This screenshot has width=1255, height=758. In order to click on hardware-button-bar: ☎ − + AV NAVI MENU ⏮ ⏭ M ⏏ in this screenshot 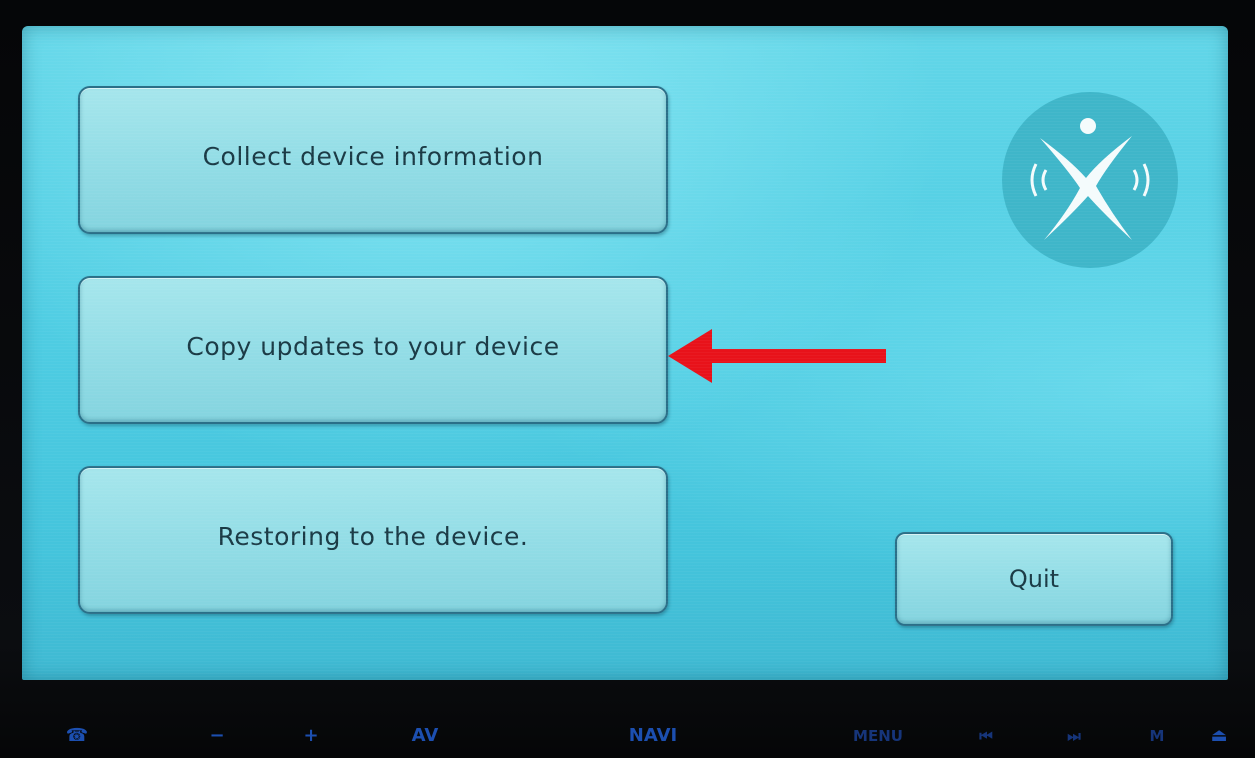, I will do `click(627, 729)`.